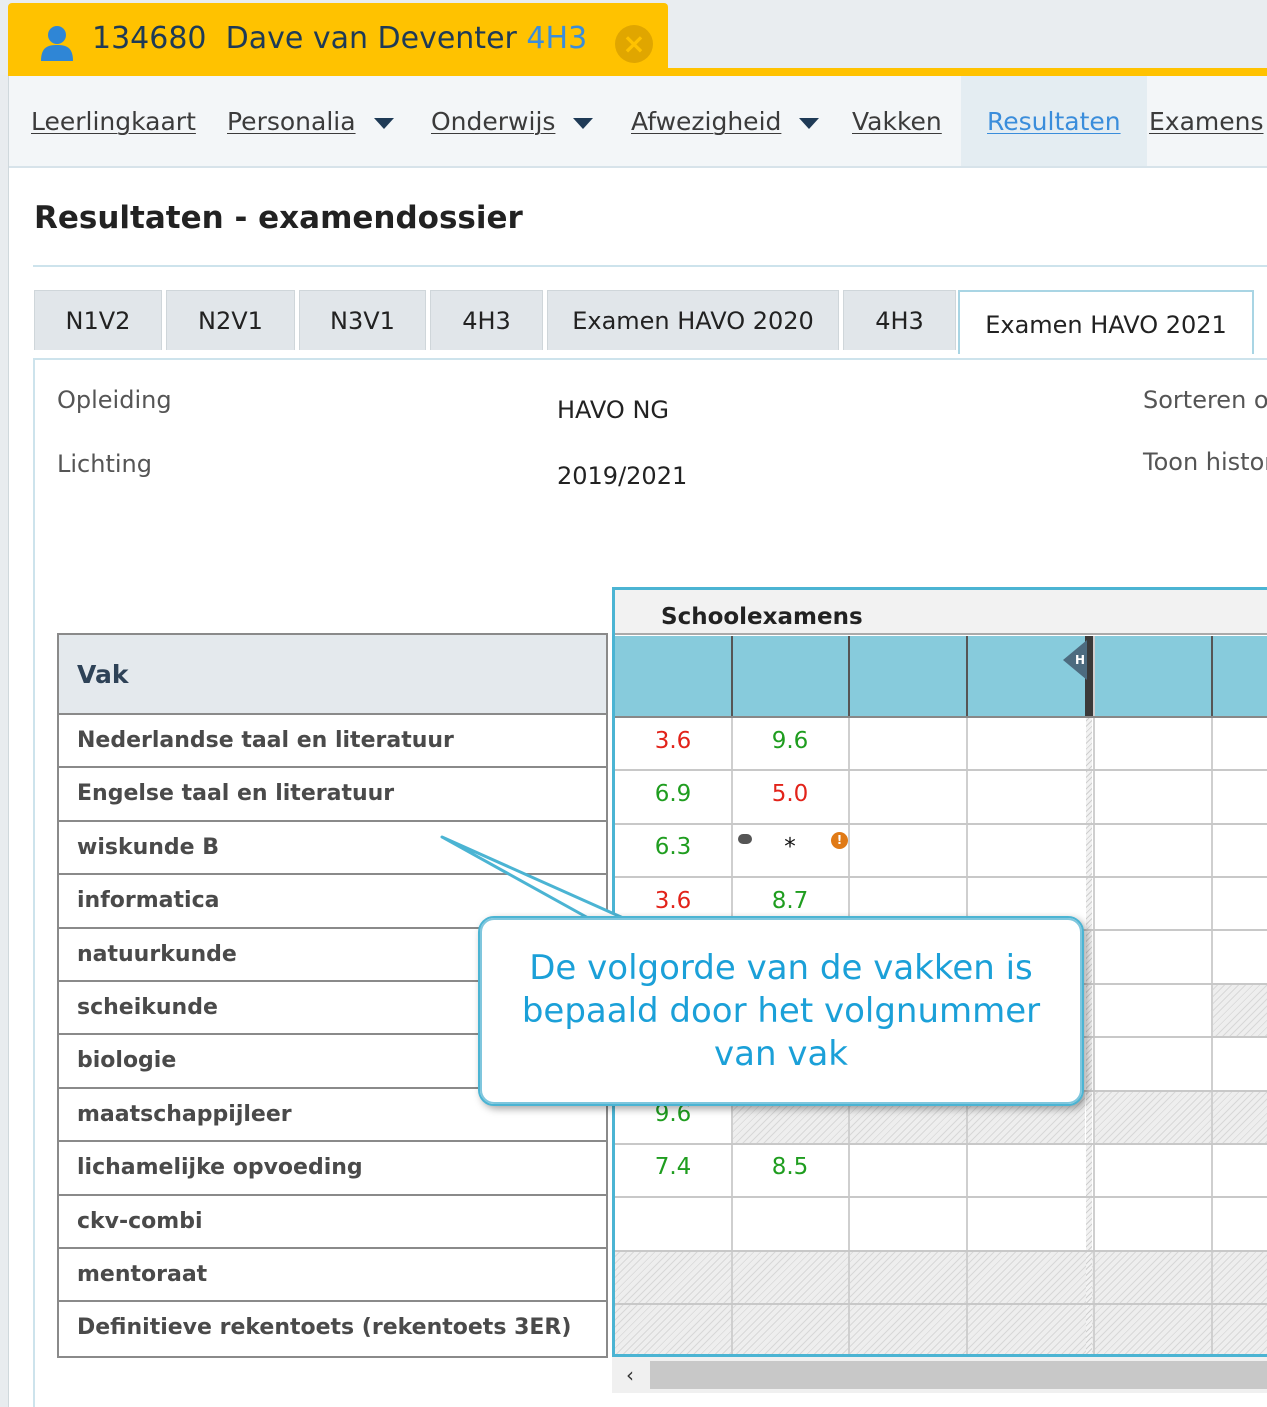 Image resolution: width=1267 pixels, height=1407 pixels. Describe the element at coordinates (98, 320) in the screenshot. I see `tab-n1v2: N1V2` at that location.